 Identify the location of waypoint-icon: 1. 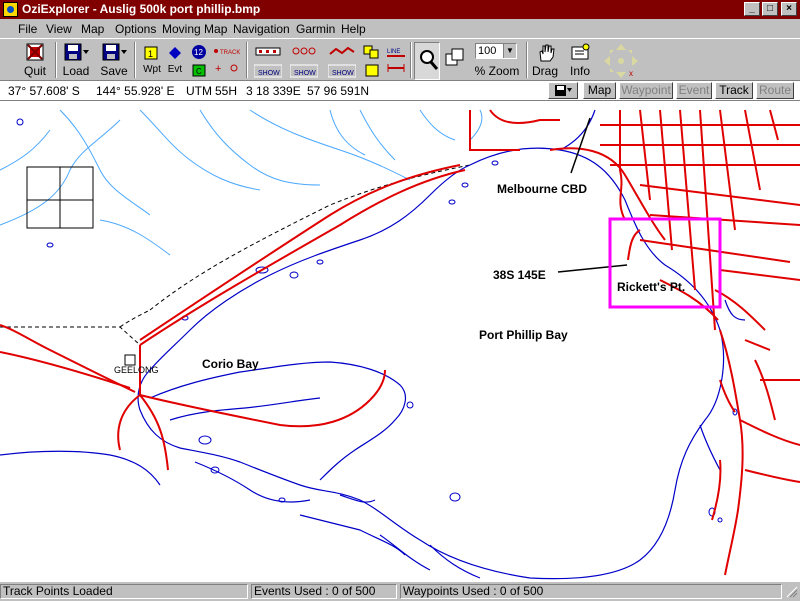
(151, 53).